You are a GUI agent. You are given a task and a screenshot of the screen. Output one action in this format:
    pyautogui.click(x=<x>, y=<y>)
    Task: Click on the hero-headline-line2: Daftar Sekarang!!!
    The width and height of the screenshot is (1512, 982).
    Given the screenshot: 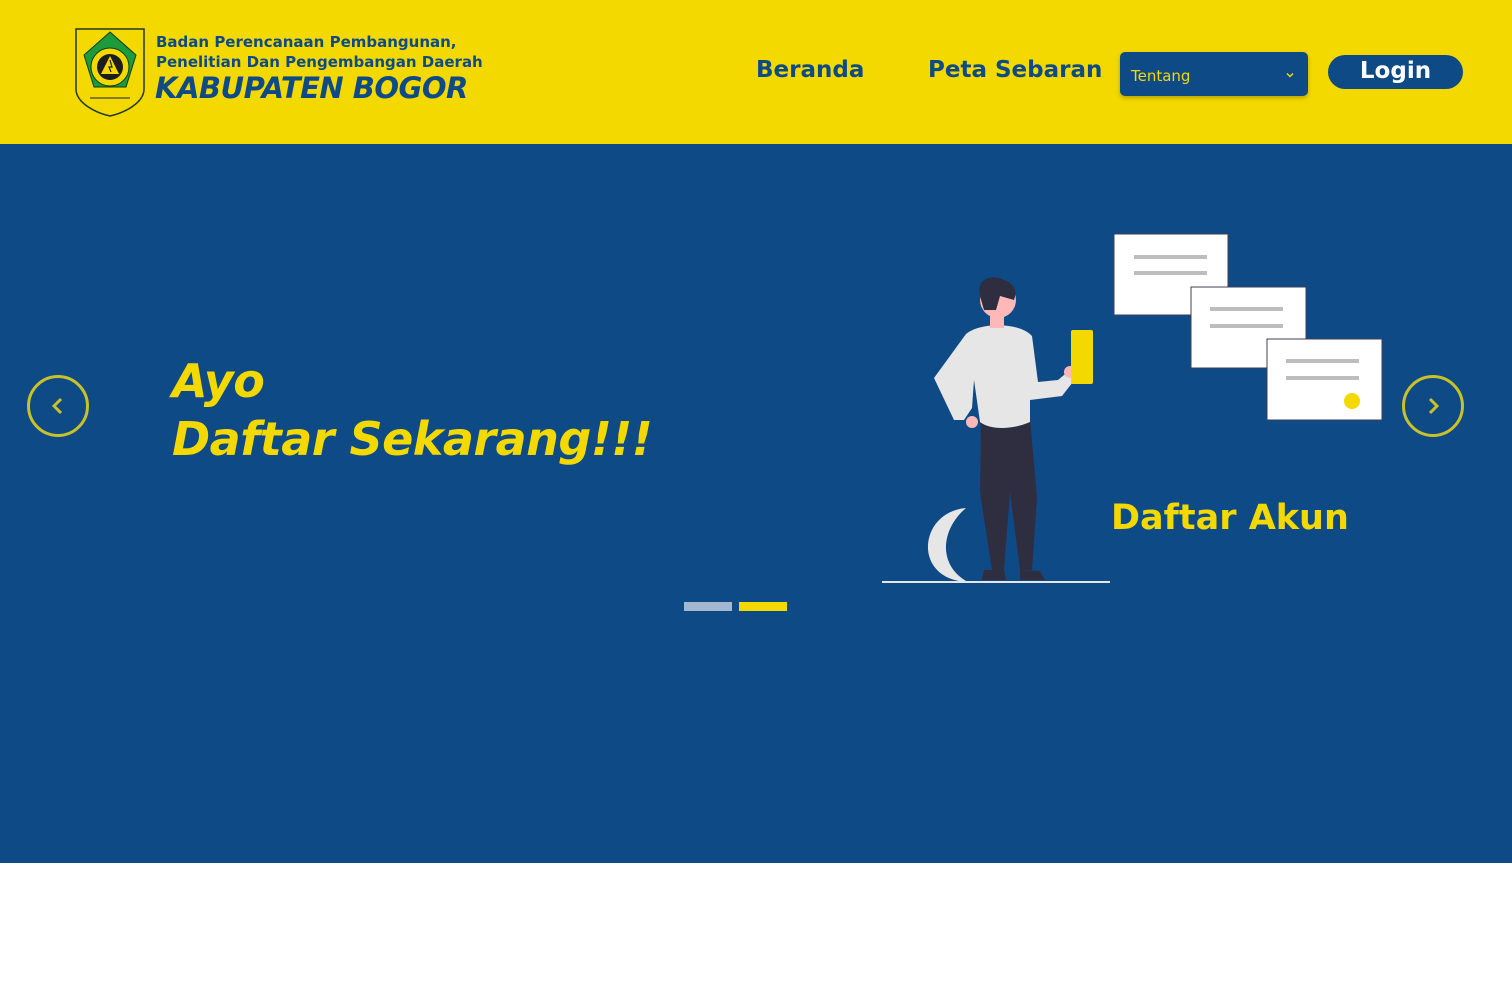 What is the action you would take?
    pyautogui.click(x=412, y=439)
    